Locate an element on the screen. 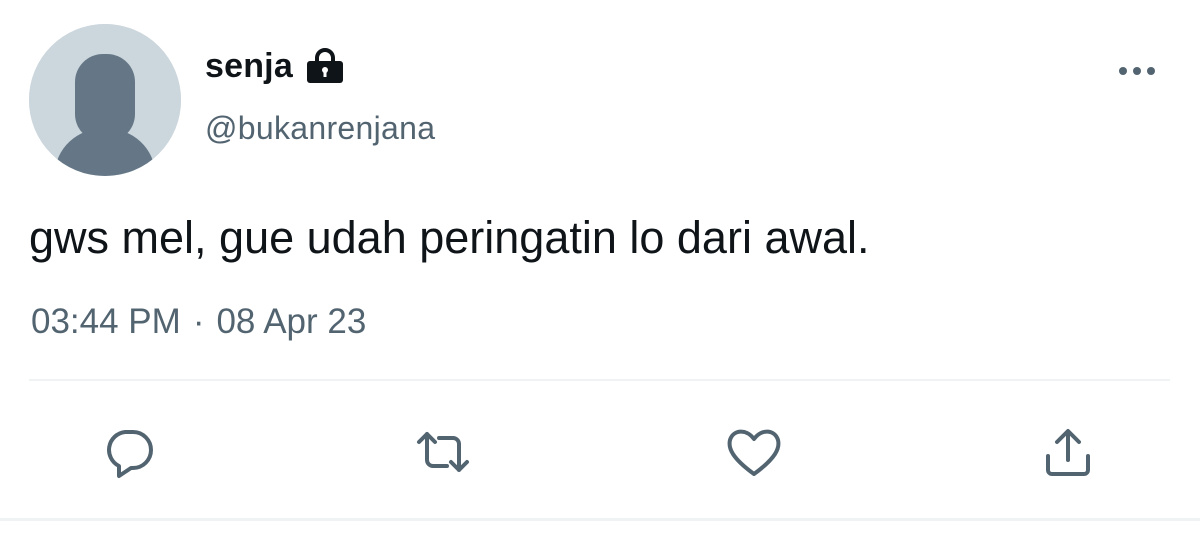 Image resolution: width=1200 pixels, height=539 pixels. divider is located at coordinates (599, 380).